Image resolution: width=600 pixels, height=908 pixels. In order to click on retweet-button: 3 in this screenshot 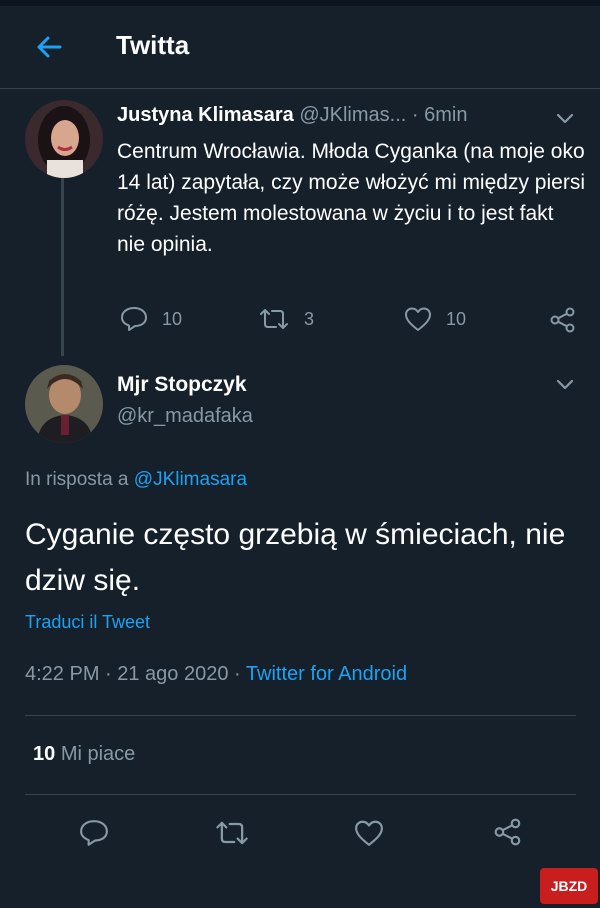, I will do `click(286, 319)`.